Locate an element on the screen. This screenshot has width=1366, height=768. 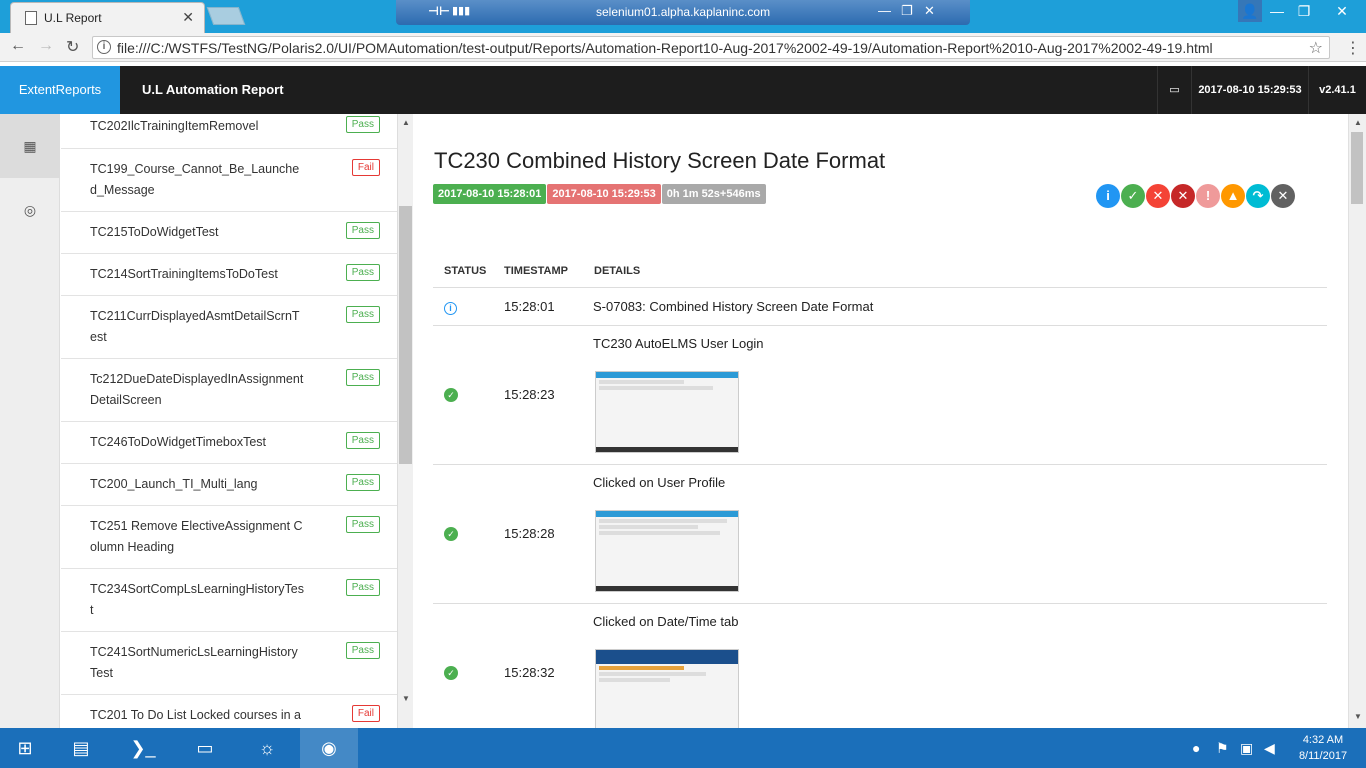
rdp-close-icon: ✕ is located at coordinates (929, 11).